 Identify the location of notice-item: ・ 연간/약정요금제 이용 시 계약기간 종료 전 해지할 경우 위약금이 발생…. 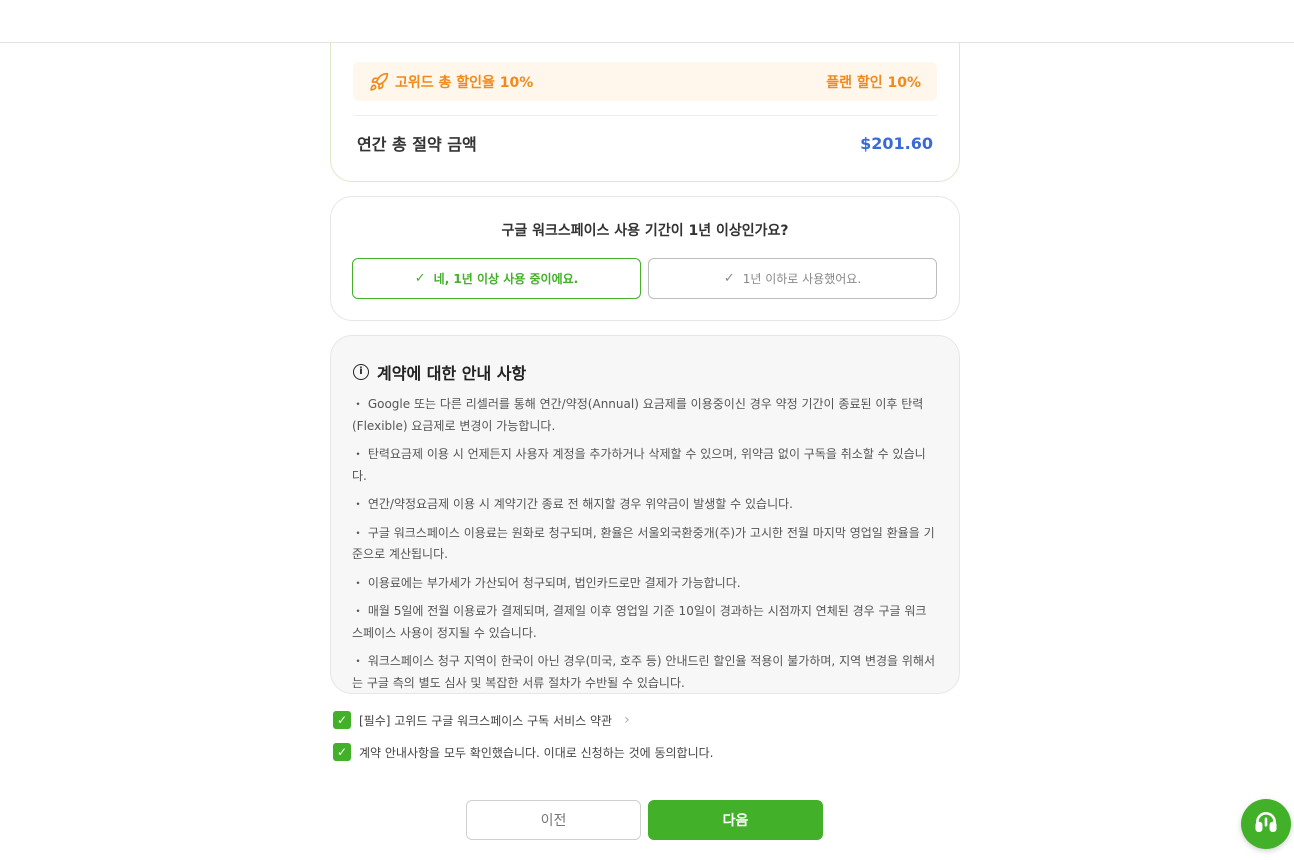
(572, 504).